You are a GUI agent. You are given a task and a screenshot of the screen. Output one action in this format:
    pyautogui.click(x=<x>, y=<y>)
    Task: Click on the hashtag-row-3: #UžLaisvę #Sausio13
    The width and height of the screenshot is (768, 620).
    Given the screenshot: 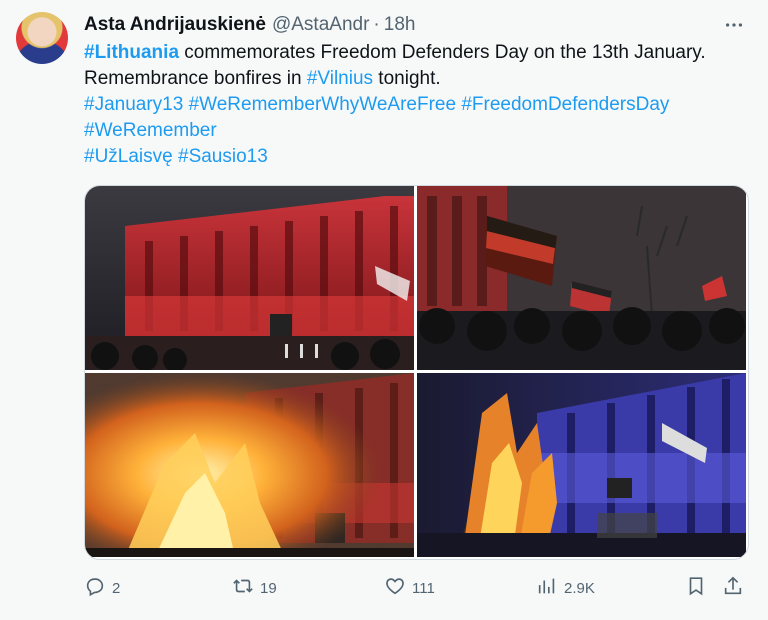 What is the action you would take?
    pyautogui.click(x=418, y=157)
    